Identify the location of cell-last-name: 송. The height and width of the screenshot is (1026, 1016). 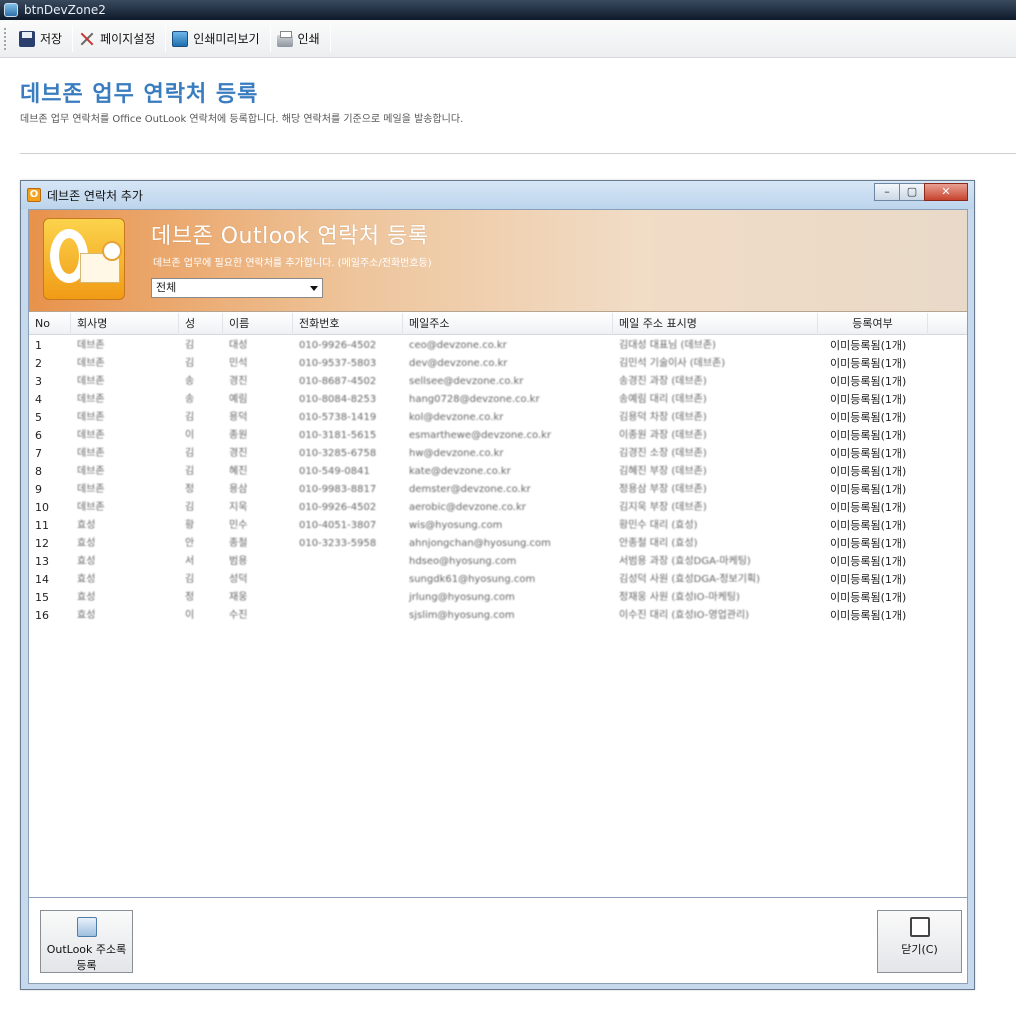
(190, 399).